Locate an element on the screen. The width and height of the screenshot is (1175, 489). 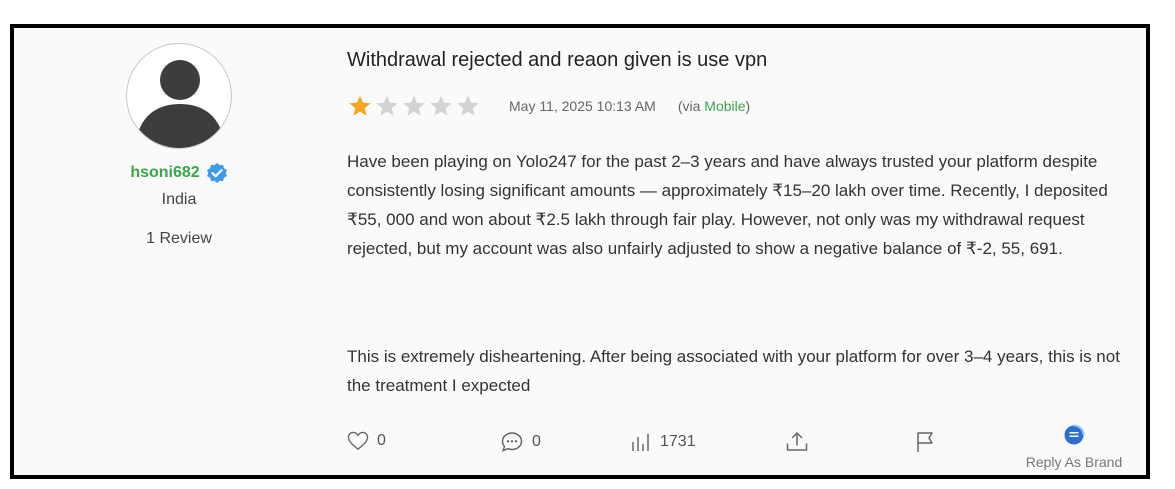
via-source: Mobile is located at coordinates (725, 106).